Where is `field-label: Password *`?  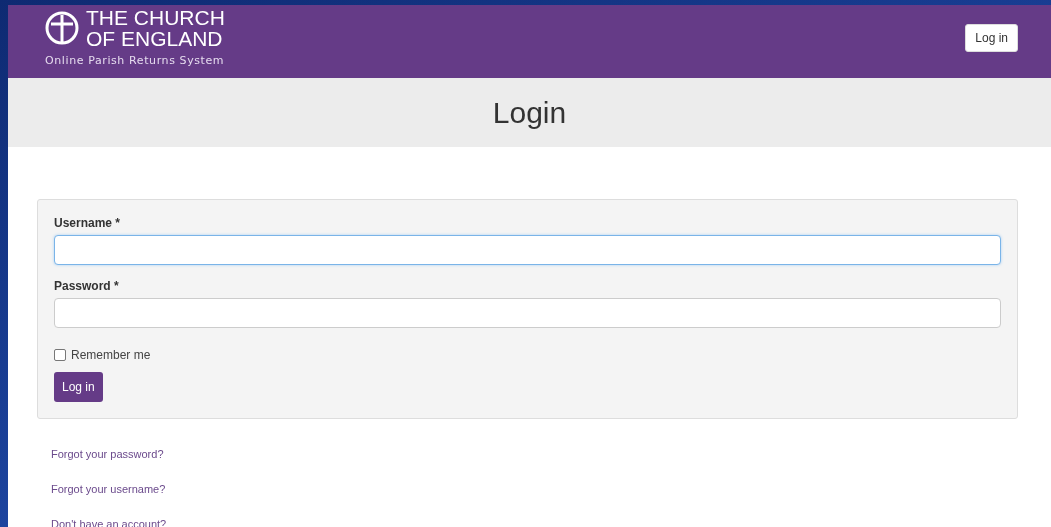
field-label: Password * is located at coordinates (87, 286).